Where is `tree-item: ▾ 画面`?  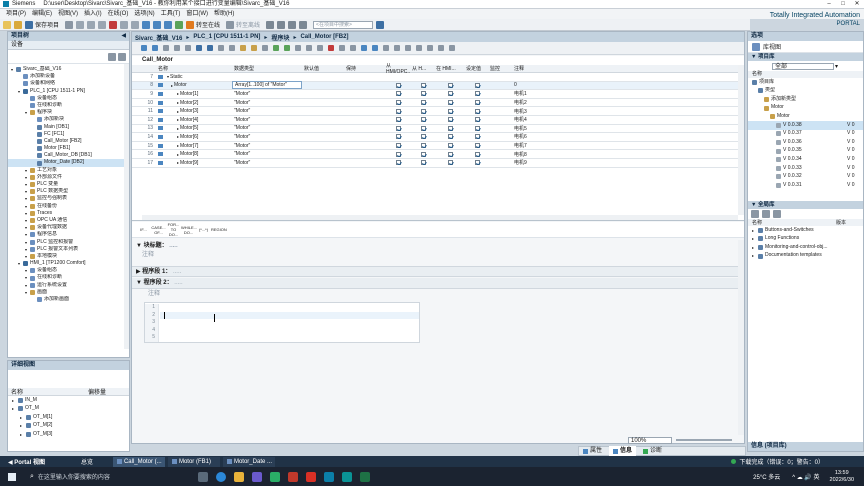
tree-item: ▾ 画面 is located at coordinates (68, 292).